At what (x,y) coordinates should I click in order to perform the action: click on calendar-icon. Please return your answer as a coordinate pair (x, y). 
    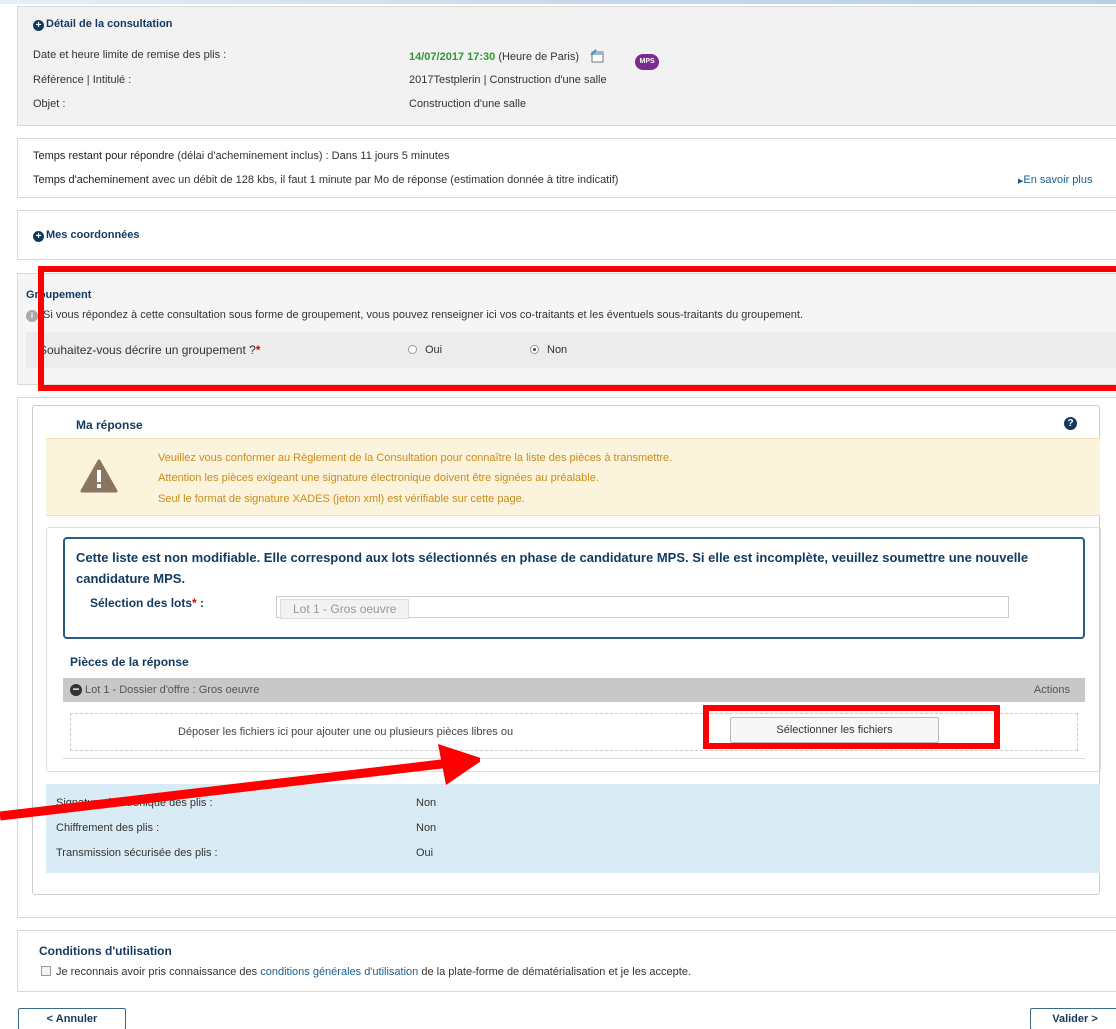
    Looking at the image, I should click on (598, 56).